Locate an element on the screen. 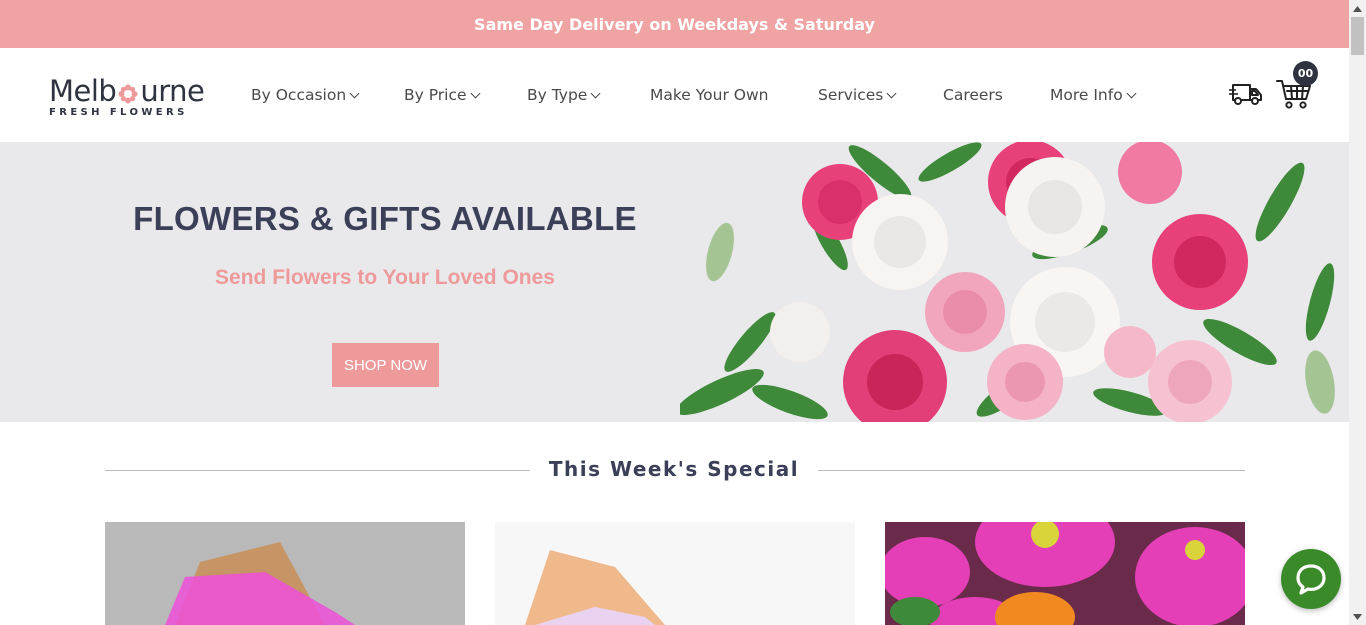  nav-label: More Info is located at coordinates (1086, 95).